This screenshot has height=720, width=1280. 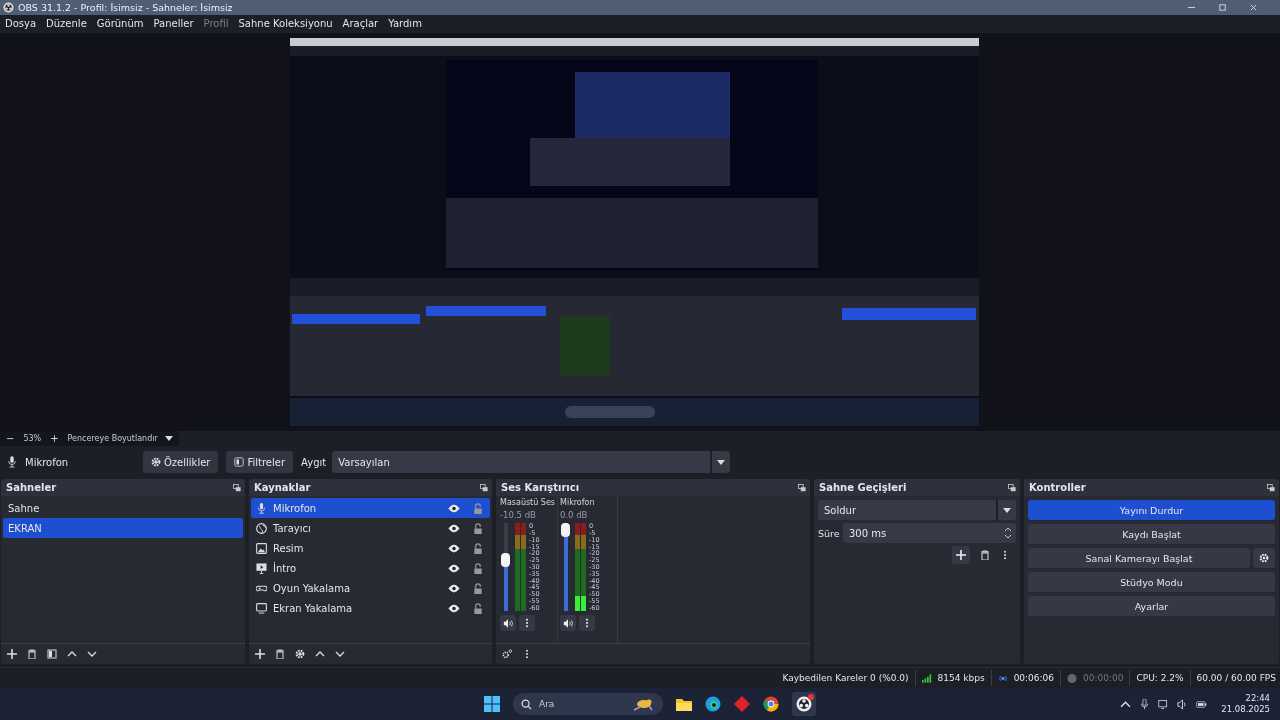 I want to click on menu-item: Dosya, so click(x=21, y=24).